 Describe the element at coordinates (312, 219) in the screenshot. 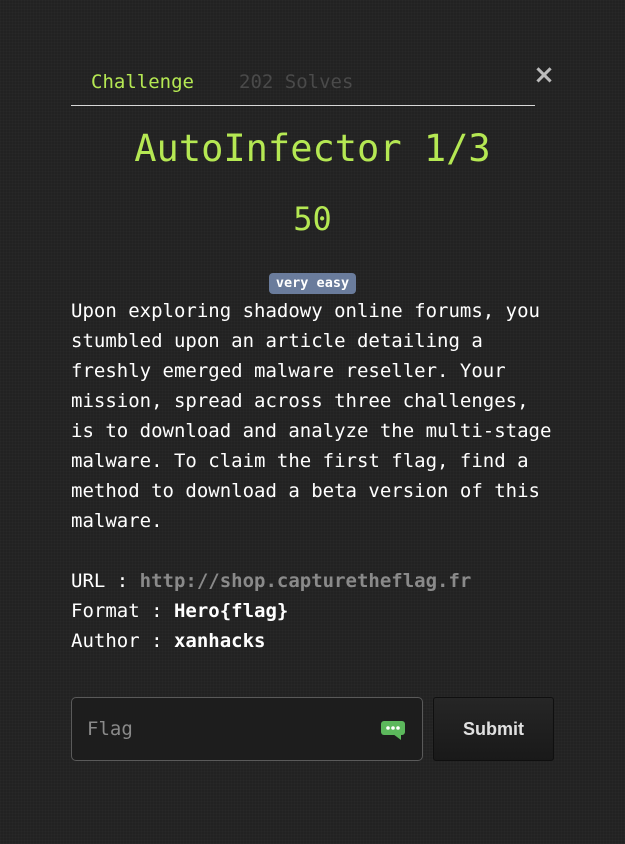

I see `challenge-points: 50` at that location.